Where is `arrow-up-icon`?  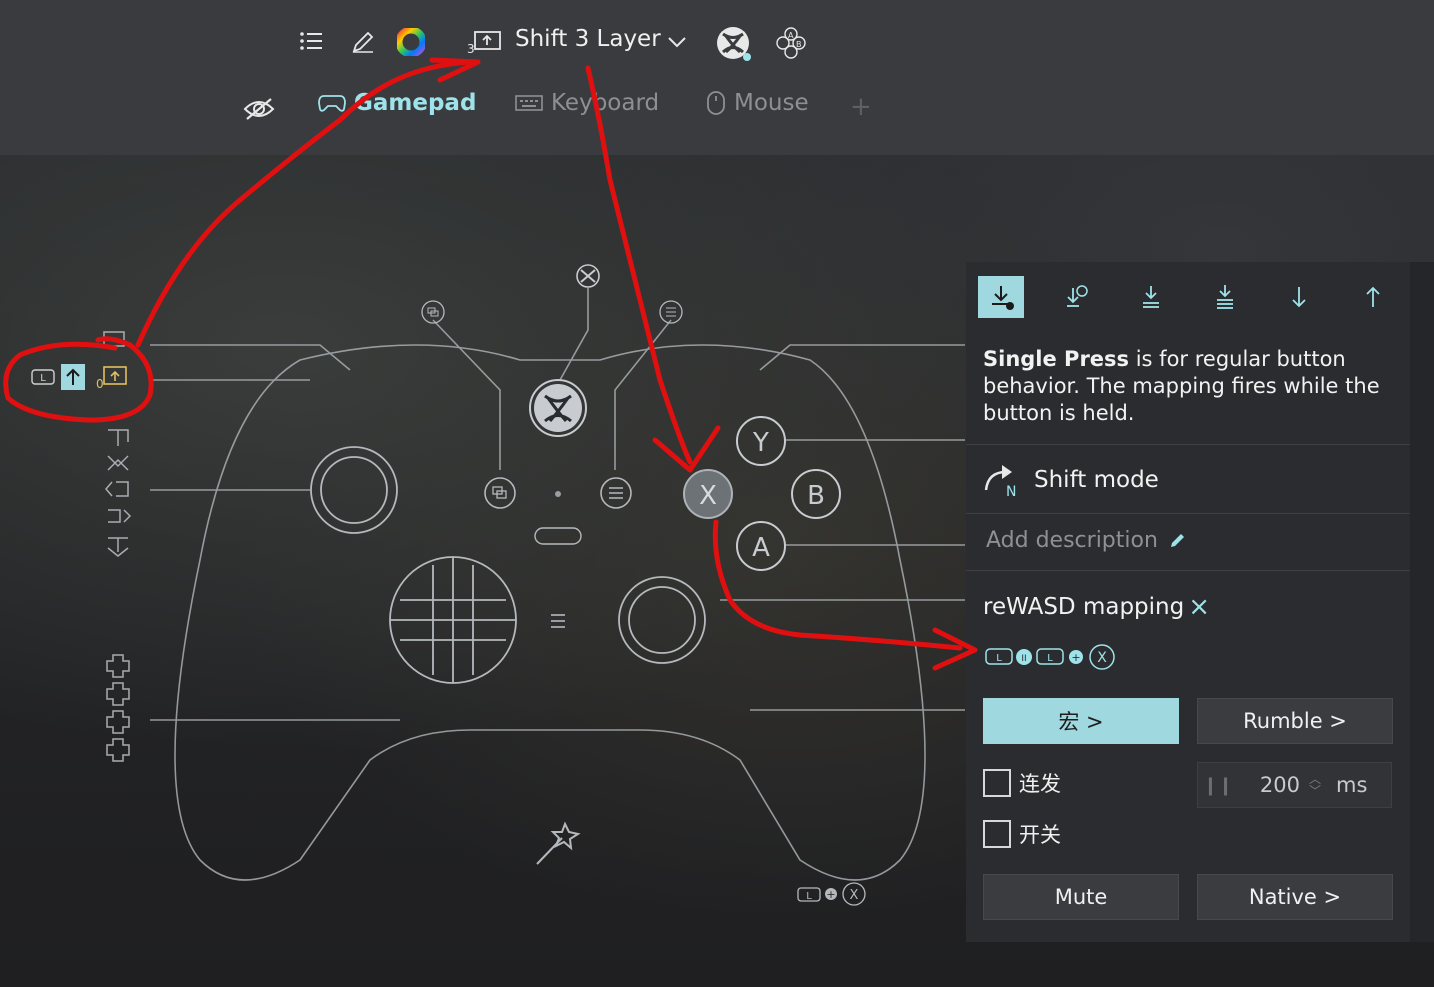
arrow-up-icon is located at coordinates (1373, 296).